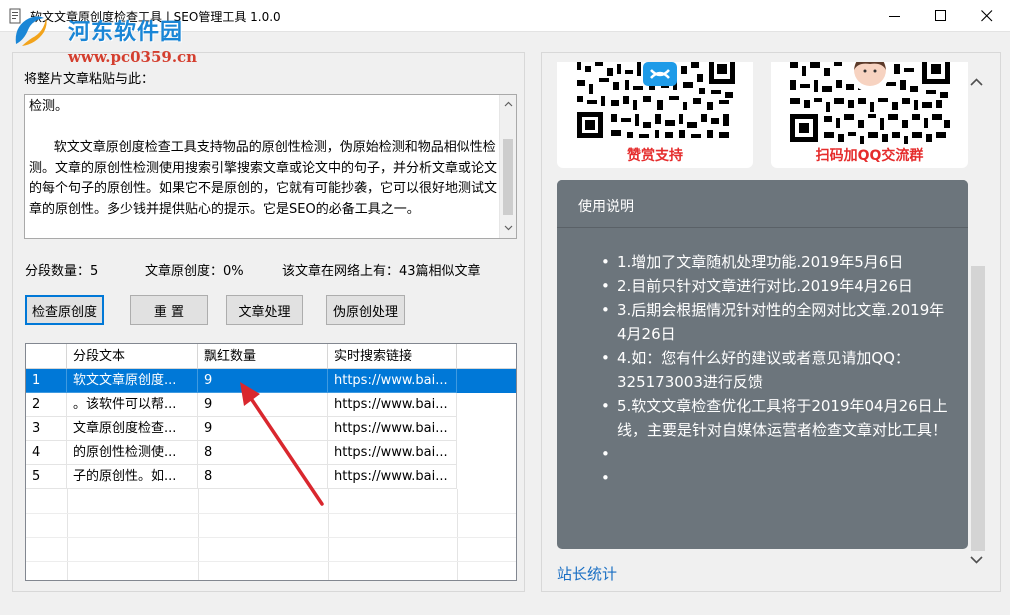 Image resolution: width=1010 pixels, height=615 pixels. I want to click on window-title: 软文文章原创度检查工具 | SEO管理工具 1.0.0, so click(155, 17).